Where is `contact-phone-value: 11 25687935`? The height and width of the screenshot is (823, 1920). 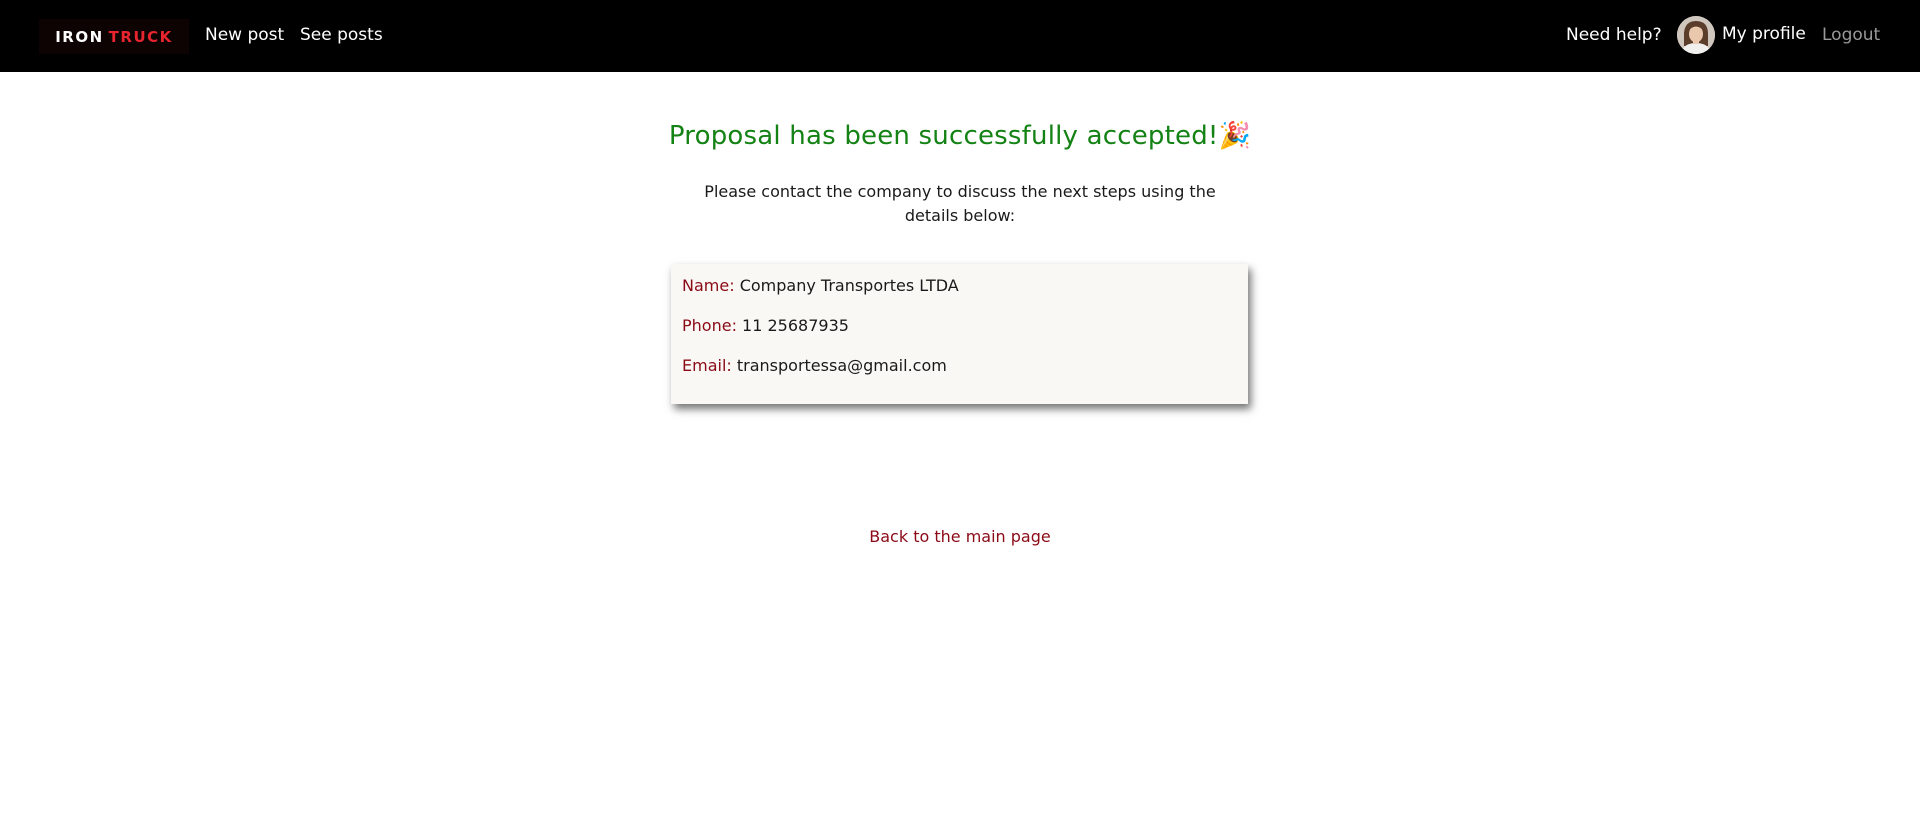 contact-phone-value: 11 25687935 is located at coordinates (795, 325).